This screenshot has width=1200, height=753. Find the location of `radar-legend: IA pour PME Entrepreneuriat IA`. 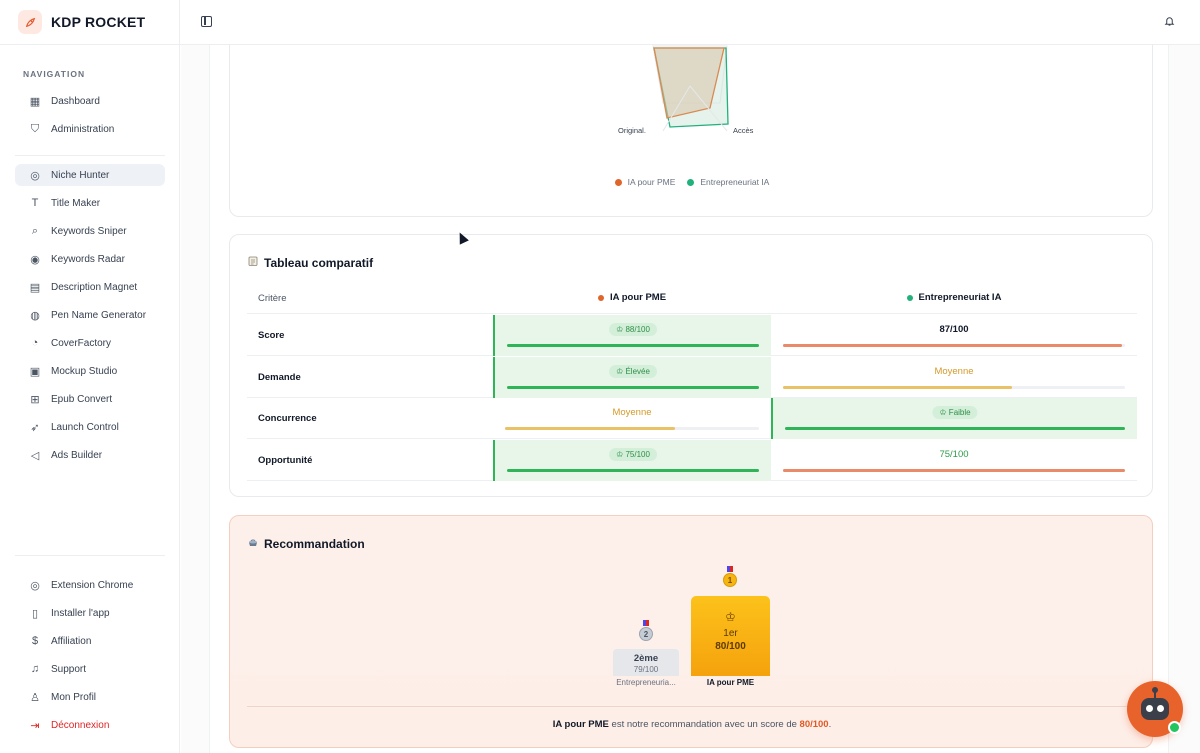

radar-legend: IA pour PME Entrepreneuriat IA is located at coordinates (692, 182).